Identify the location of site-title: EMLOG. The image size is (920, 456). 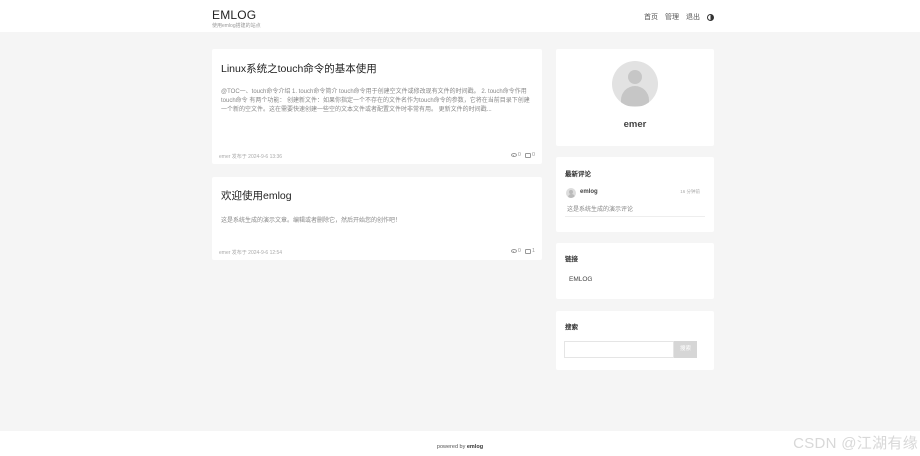
(236, 15).